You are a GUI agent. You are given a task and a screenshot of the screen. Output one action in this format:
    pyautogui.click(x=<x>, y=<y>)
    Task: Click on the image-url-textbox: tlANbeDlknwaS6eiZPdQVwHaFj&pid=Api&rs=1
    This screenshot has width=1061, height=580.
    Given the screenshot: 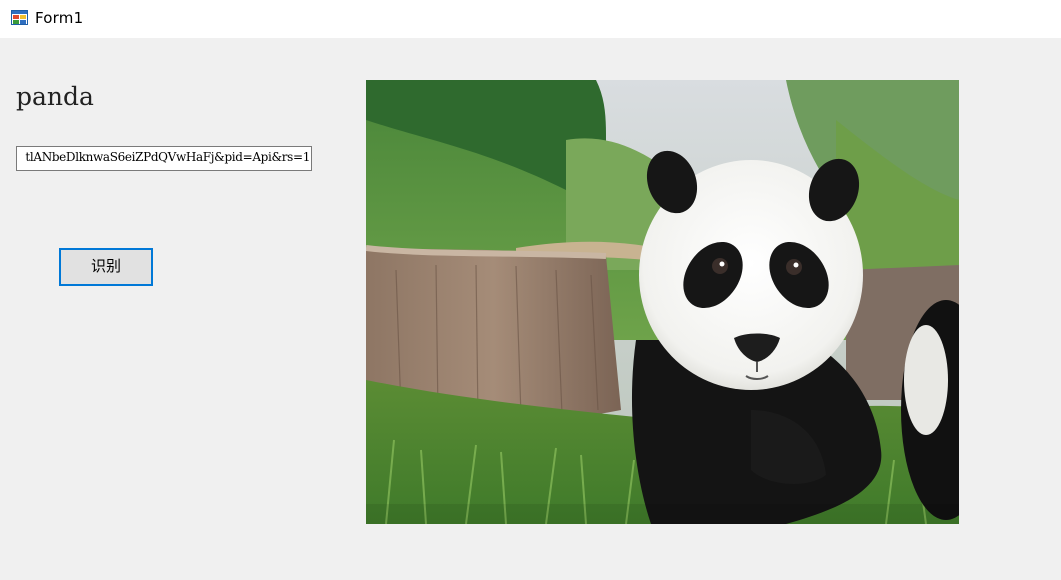 What is the action you would take?
    pyautogui.click(x=164, y=158)
    